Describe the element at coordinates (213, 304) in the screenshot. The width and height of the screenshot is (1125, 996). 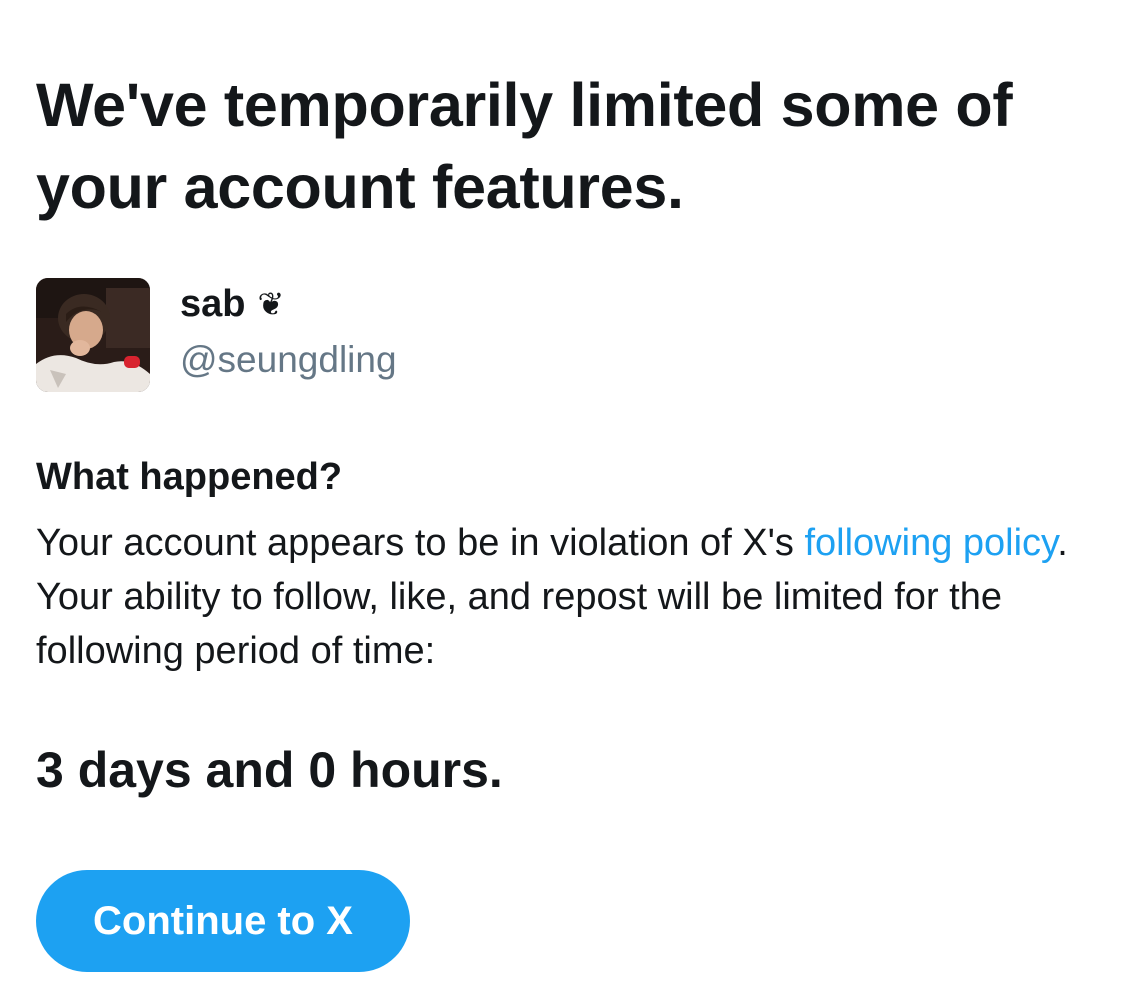
I see `display-name: sab` at that location.